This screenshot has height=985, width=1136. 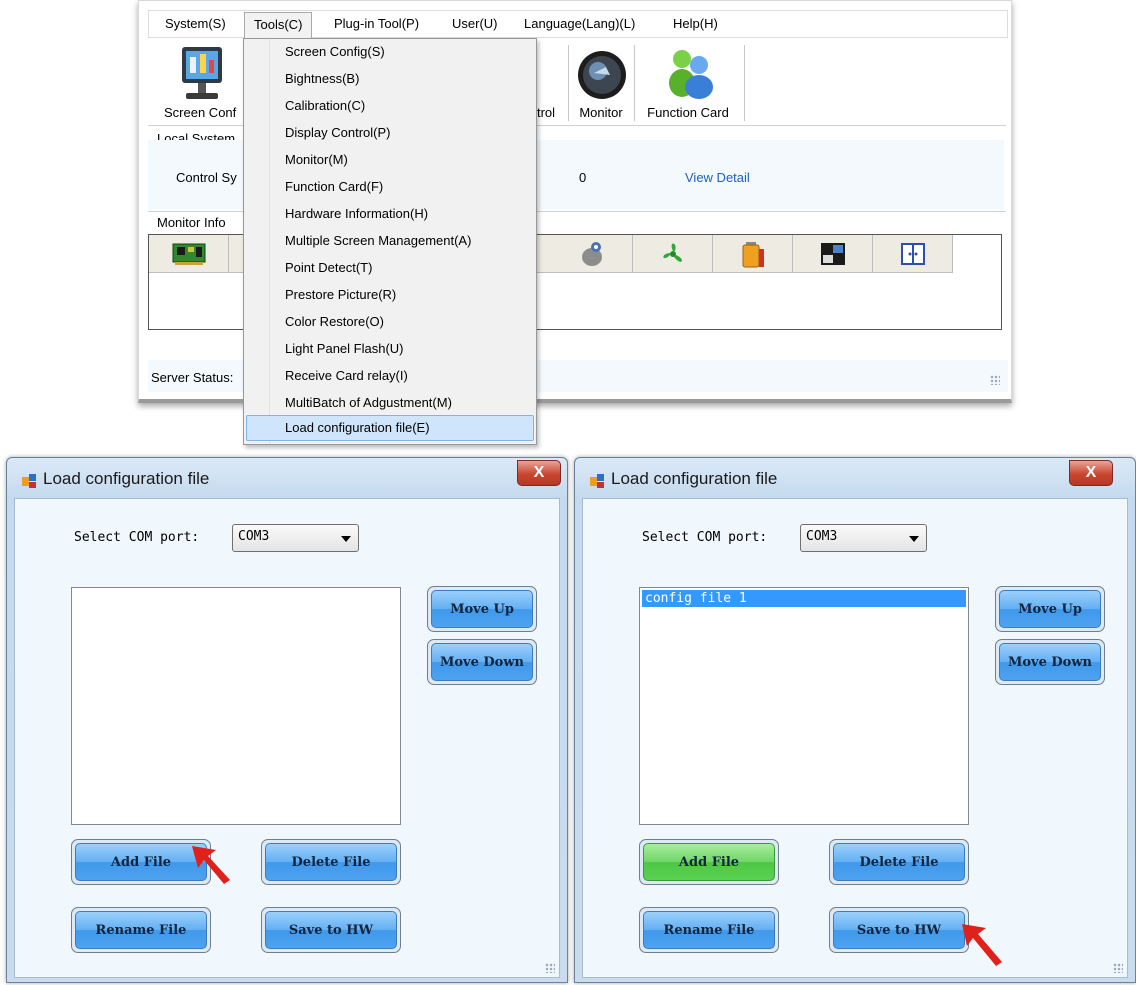 What do you see at coordinates (376, 23) in the screenshot?
I see `menu-plugin-tool: Plug-in Tool(P)` at bounding box center [376, 23].